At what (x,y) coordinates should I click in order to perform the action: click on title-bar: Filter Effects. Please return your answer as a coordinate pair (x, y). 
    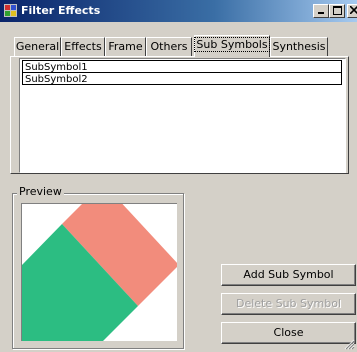
    Looking at the image, I should click on (178, 11).